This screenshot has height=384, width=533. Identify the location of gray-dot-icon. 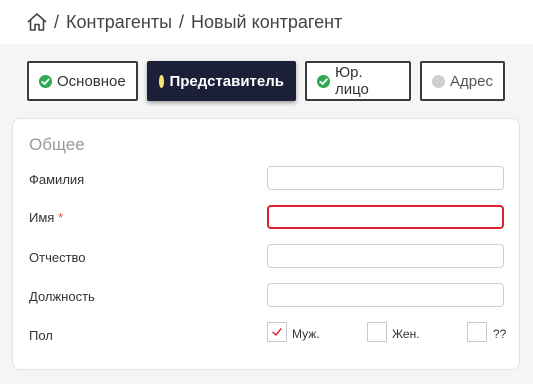
(438, 81).